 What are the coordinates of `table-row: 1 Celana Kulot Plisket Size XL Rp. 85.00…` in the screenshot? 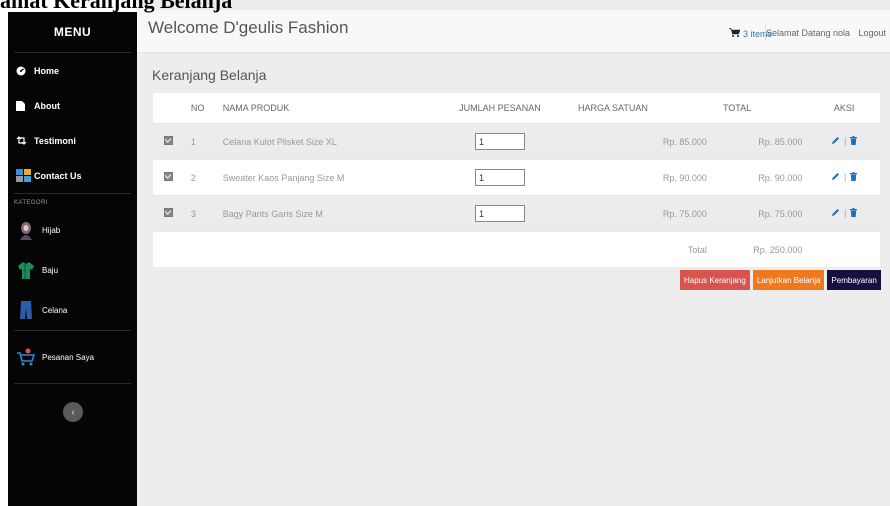 It's located at (516, 141).